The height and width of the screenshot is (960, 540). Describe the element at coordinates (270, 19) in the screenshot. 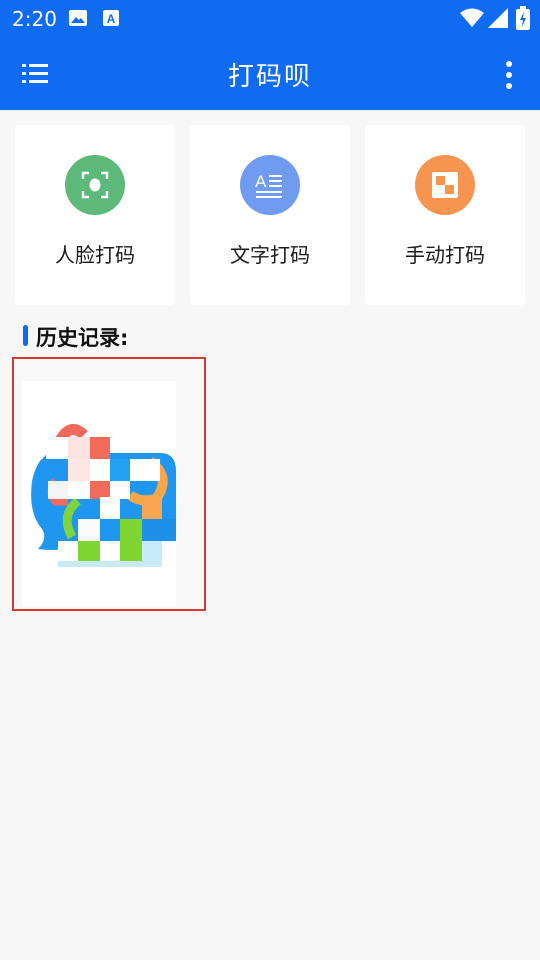

I see `status-bar: 2:20 A` at that location.